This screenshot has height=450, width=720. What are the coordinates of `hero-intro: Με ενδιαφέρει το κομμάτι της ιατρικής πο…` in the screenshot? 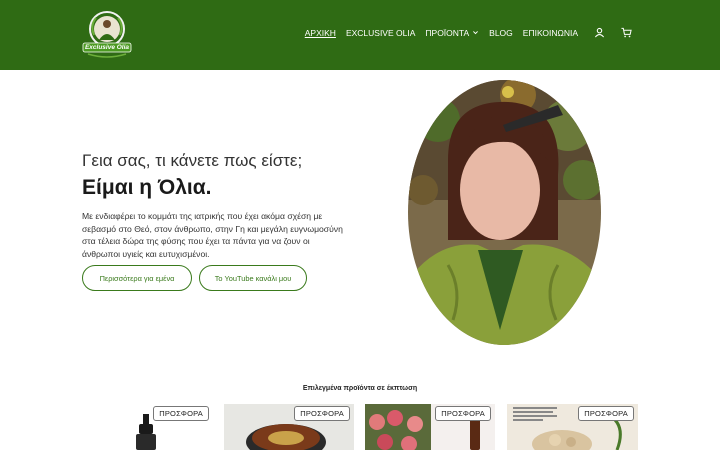 It's located at (212, 235).